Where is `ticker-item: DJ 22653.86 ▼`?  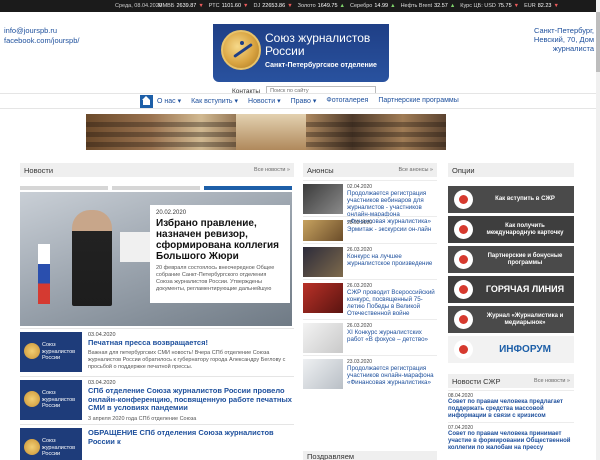 ticker-item: DJ 22653.86 ▼ is located at coordinates (273, 6).